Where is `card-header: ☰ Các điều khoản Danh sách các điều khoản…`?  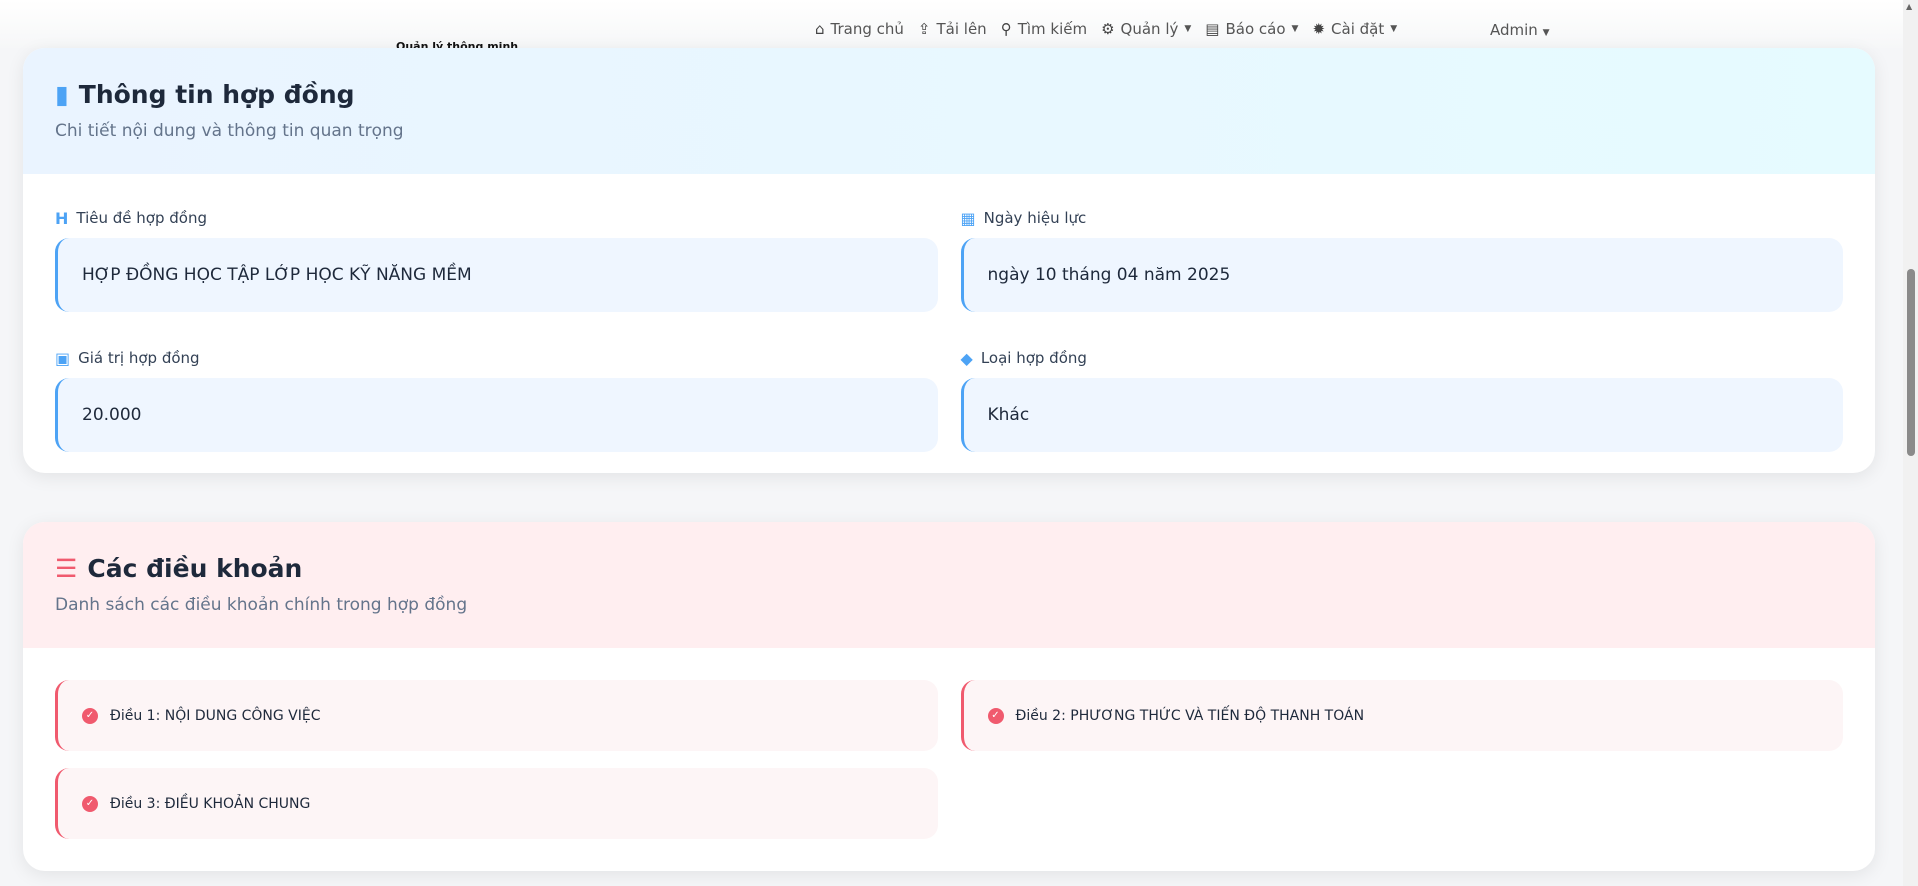 card-header: ☰ Các điều khoản Danh sách các điều khoản… is located at coordinates (949, 585).